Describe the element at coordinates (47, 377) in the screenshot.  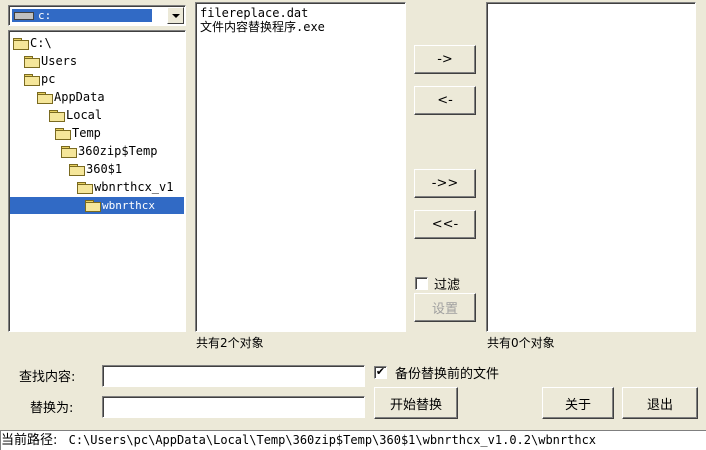
I see `find-label: 查找内容:` at that location.